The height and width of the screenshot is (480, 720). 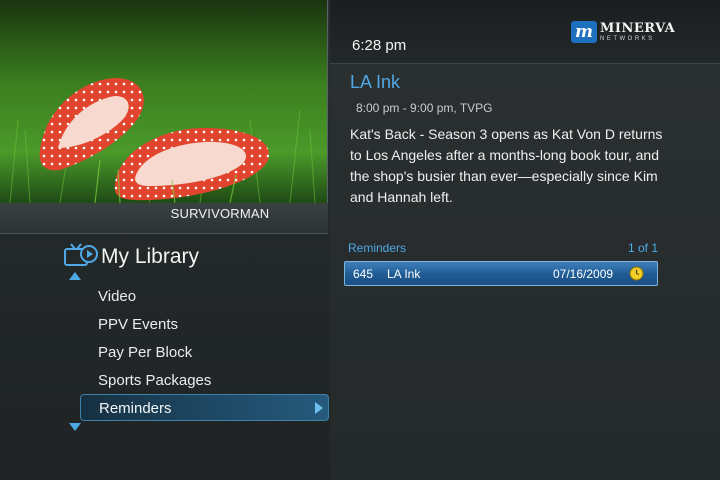 What do you see at coordinates (117, 296) in the screenshot?
I see `menu-item-video: Video` at bounding box center [117, 296].